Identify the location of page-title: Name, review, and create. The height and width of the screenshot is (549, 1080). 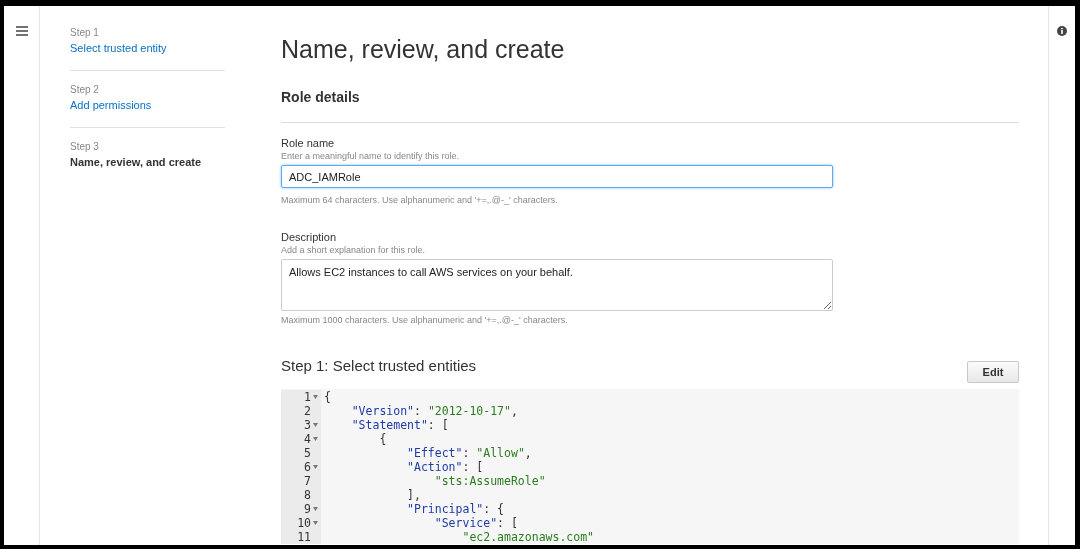
(423, 49).